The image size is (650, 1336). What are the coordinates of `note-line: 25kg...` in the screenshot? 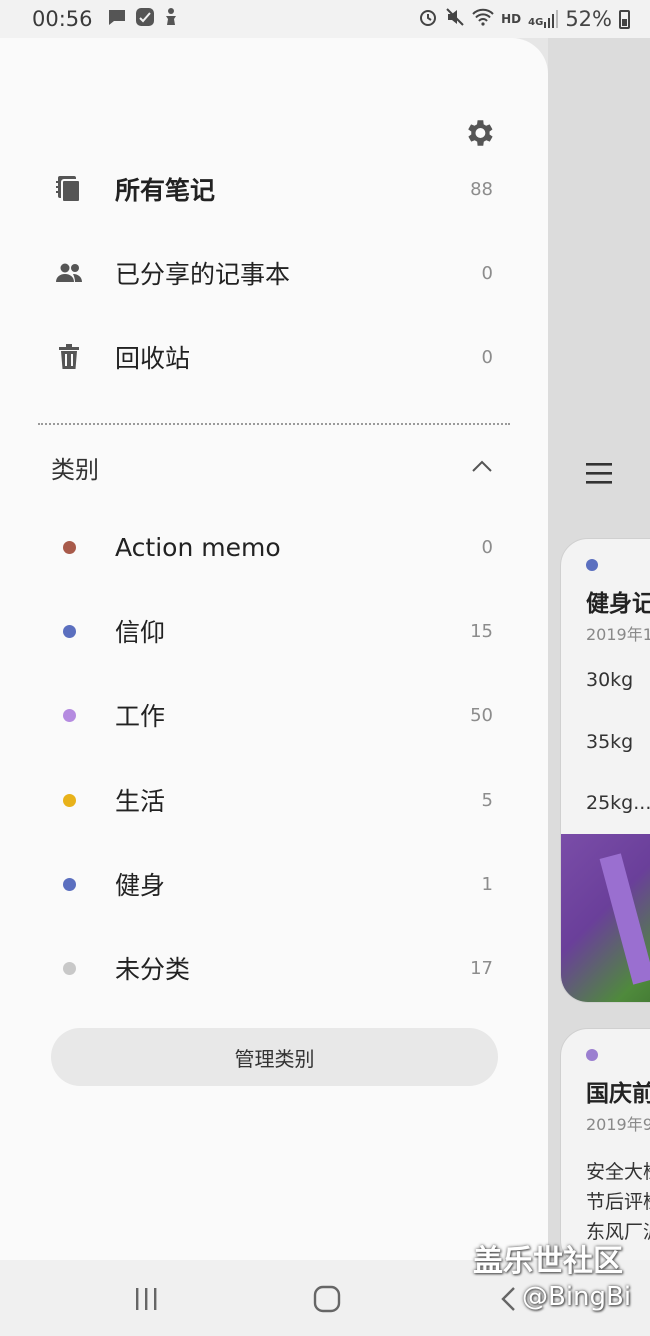 It's located at (618, 803).